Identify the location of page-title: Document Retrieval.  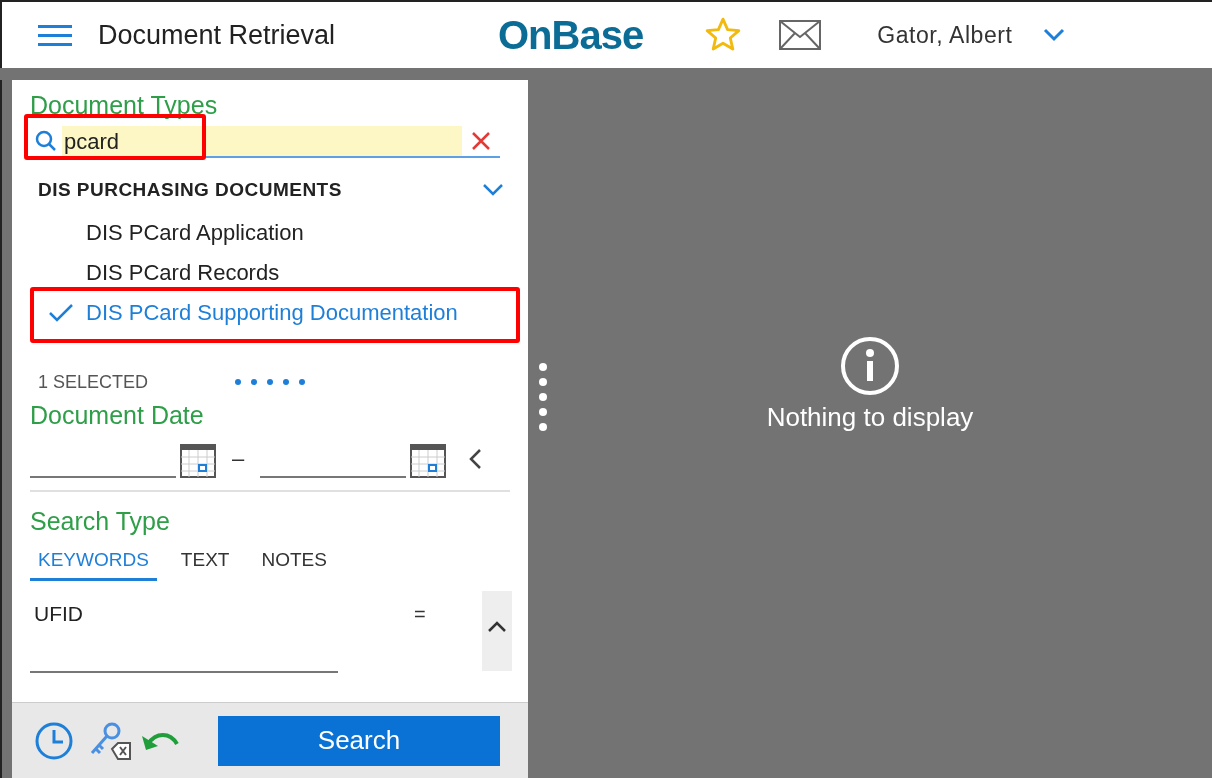
(217, 35).